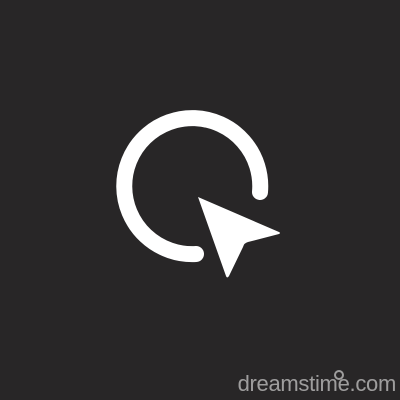 This screenshot has height=400, width=400. What do you see at coordinates (239, 237) in the screenshot?
I see `pointer-arrow-shape` at bounding box center [239, 237].